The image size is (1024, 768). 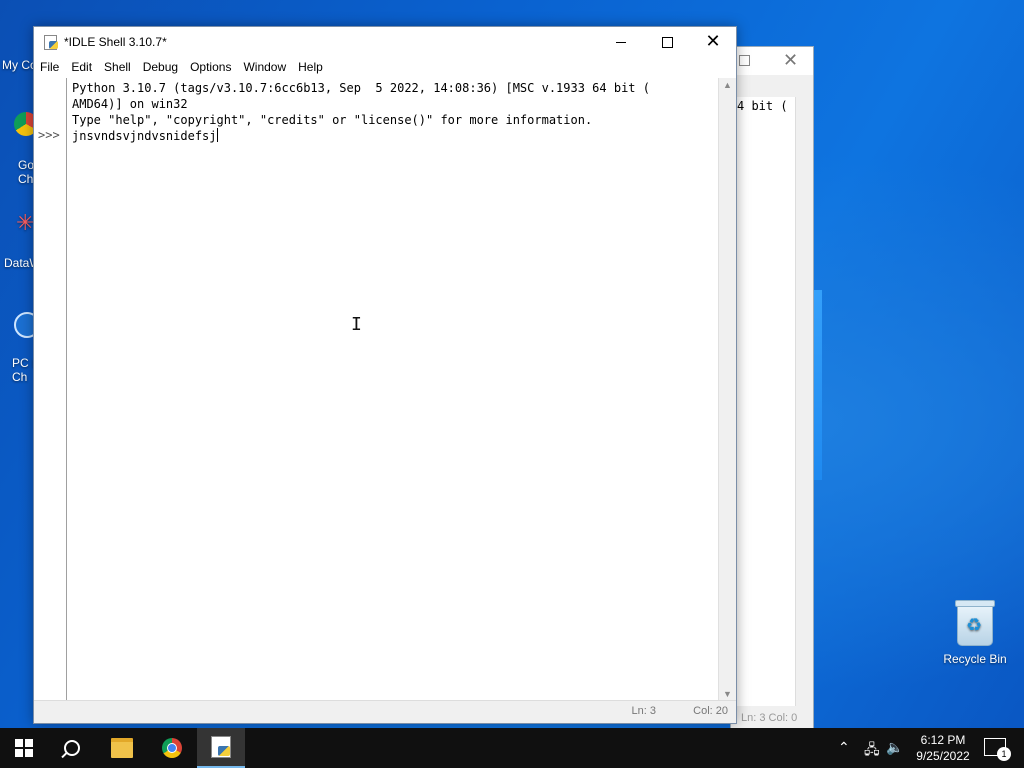 I want to click on status-text: Ln: 3 Col: 0, so click(x=769, y=718).